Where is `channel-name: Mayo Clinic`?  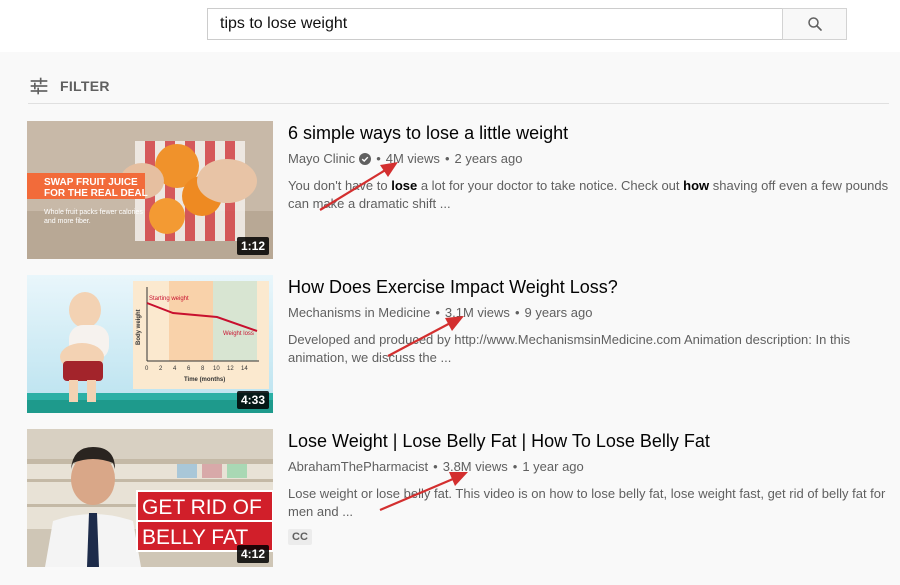 channel-name: Mayo Clinic is located at coordinates (321, 159).